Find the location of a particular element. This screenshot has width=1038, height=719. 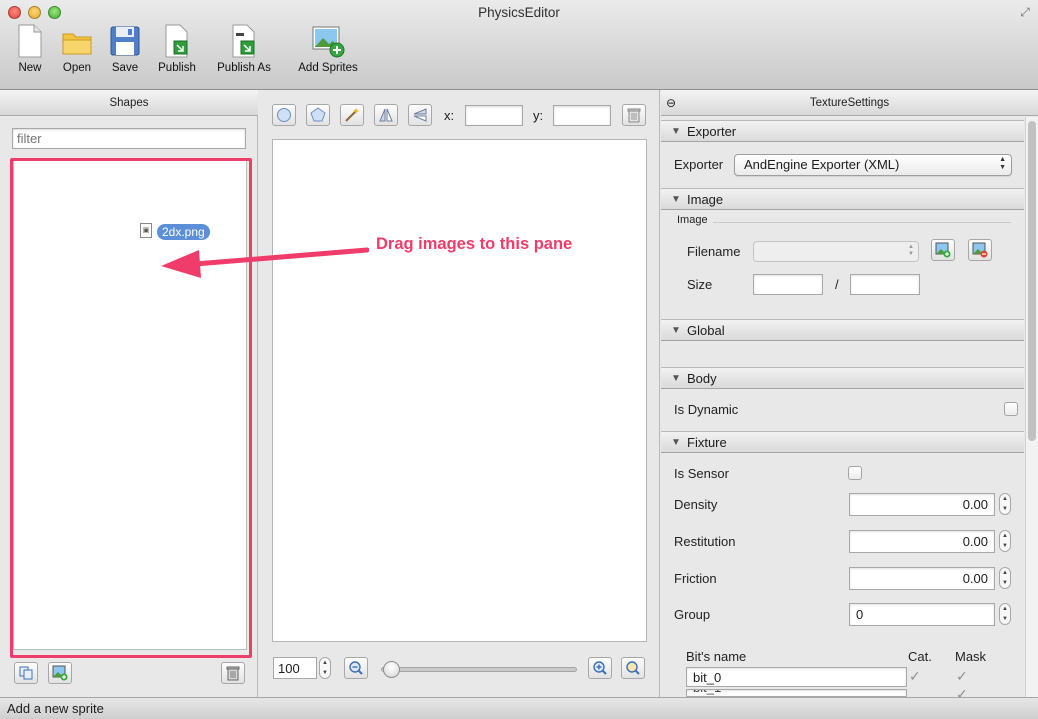

add-image-button is located at coordinates (943, 250).